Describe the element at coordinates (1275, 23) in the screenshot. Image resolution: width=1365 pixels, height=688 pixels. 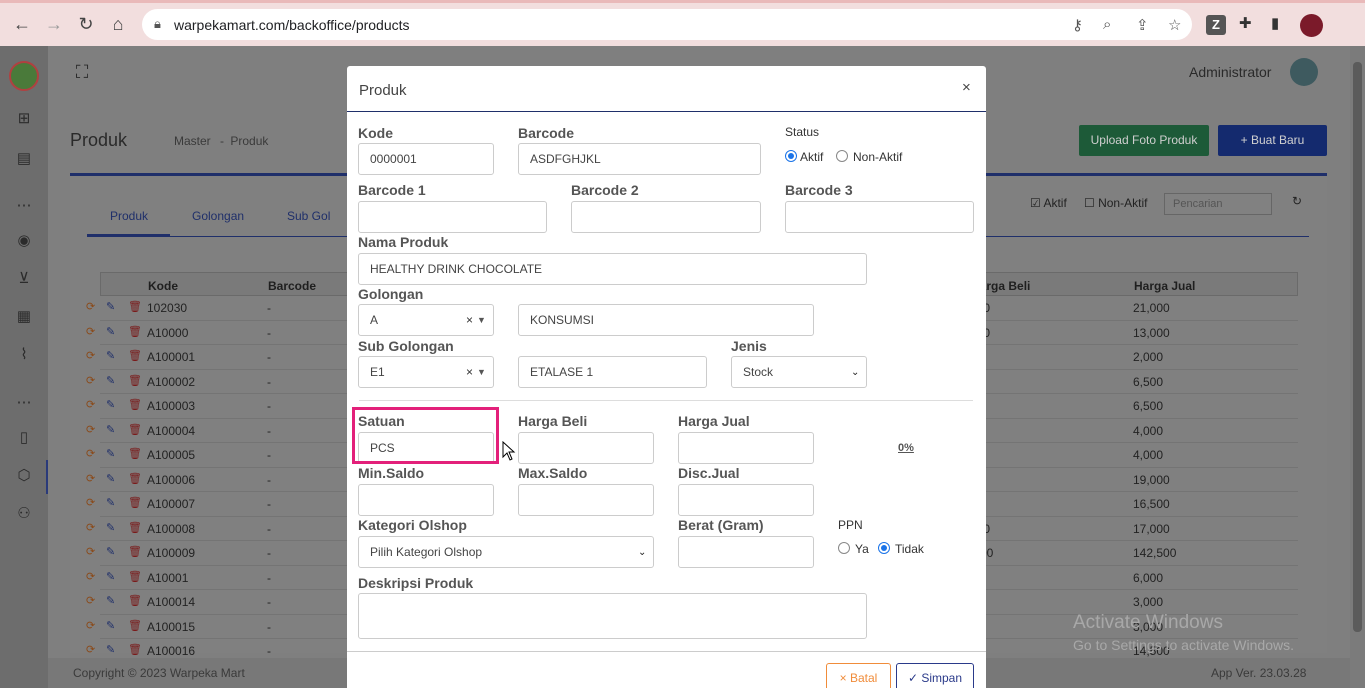
I see `side-panel-icon: ▮` at that location.